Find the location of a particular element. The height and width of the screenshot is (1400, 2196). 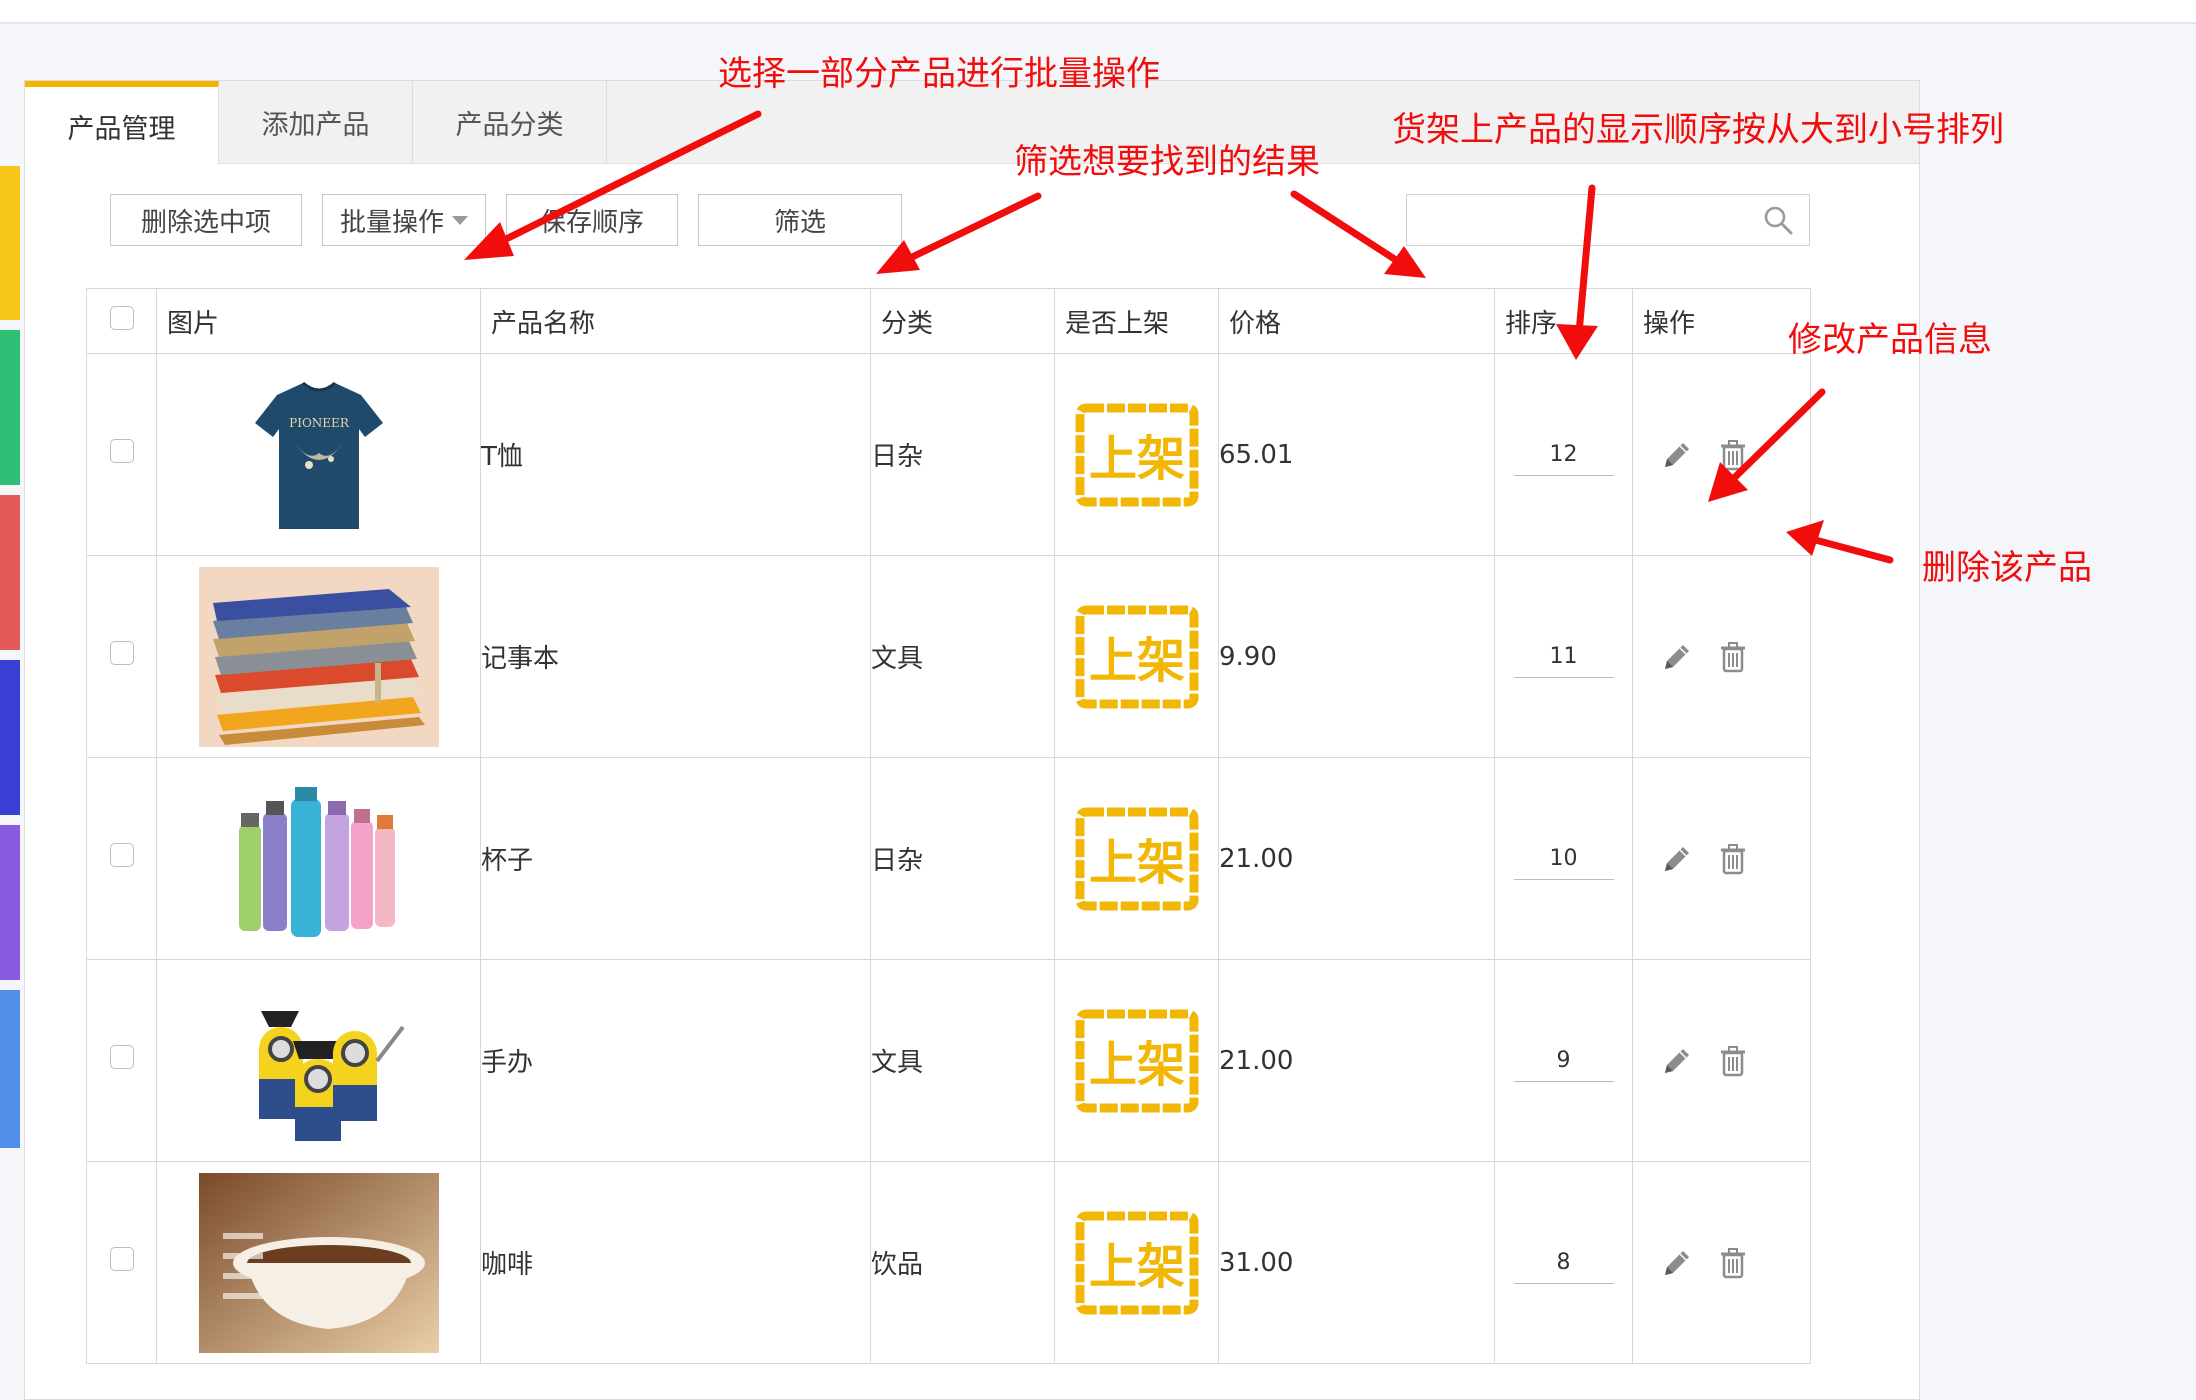

column-header-price: 价格 is located at coordinates (1356, 321).